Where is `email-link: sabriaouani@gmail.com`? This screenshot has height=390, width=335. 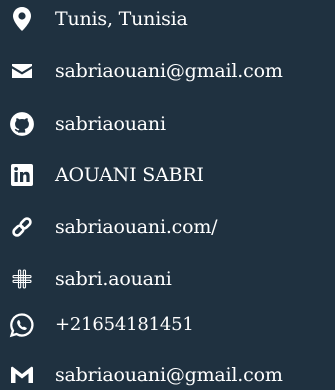 email-link: sabriaouani@gmail.com is located at coordinates (169, 71).